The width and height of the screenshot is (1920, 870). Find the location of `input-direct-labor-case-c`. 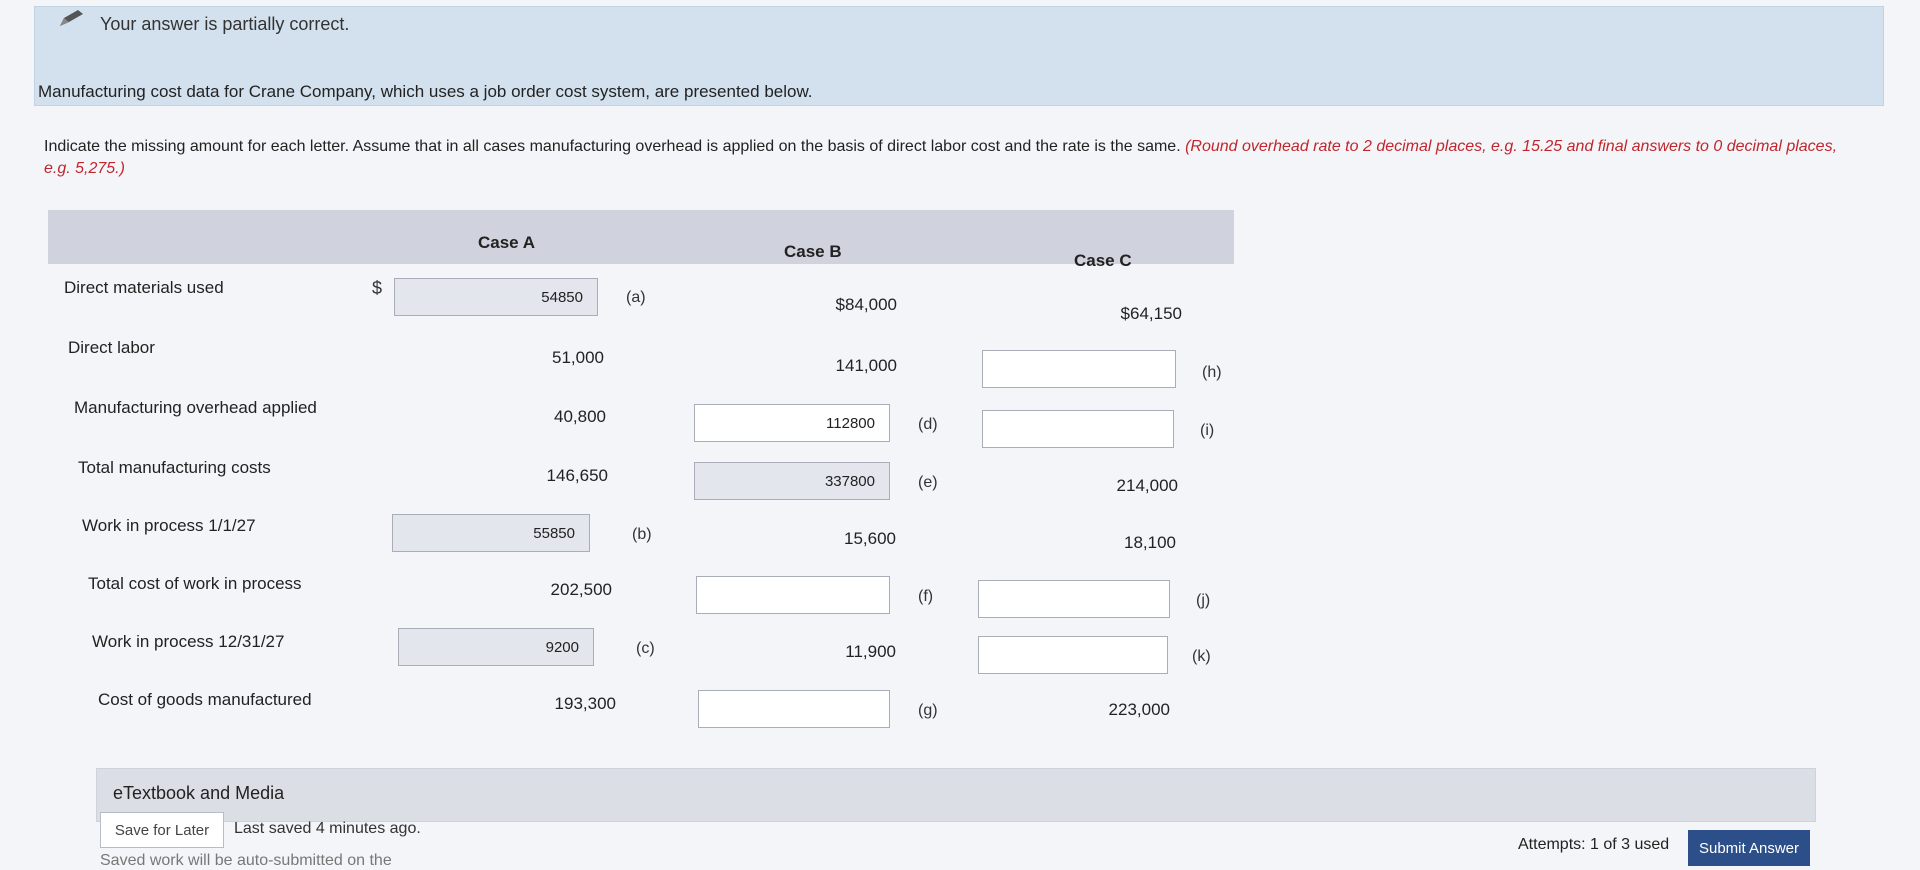

input-direct-labor-case-c is located at coordinates (1079, 369).